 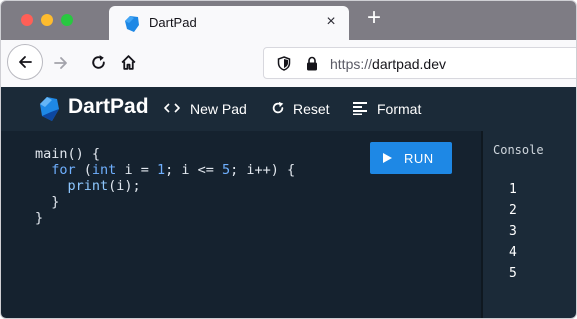 I want to click on run-button: RUN, so click(x=411, y=158).